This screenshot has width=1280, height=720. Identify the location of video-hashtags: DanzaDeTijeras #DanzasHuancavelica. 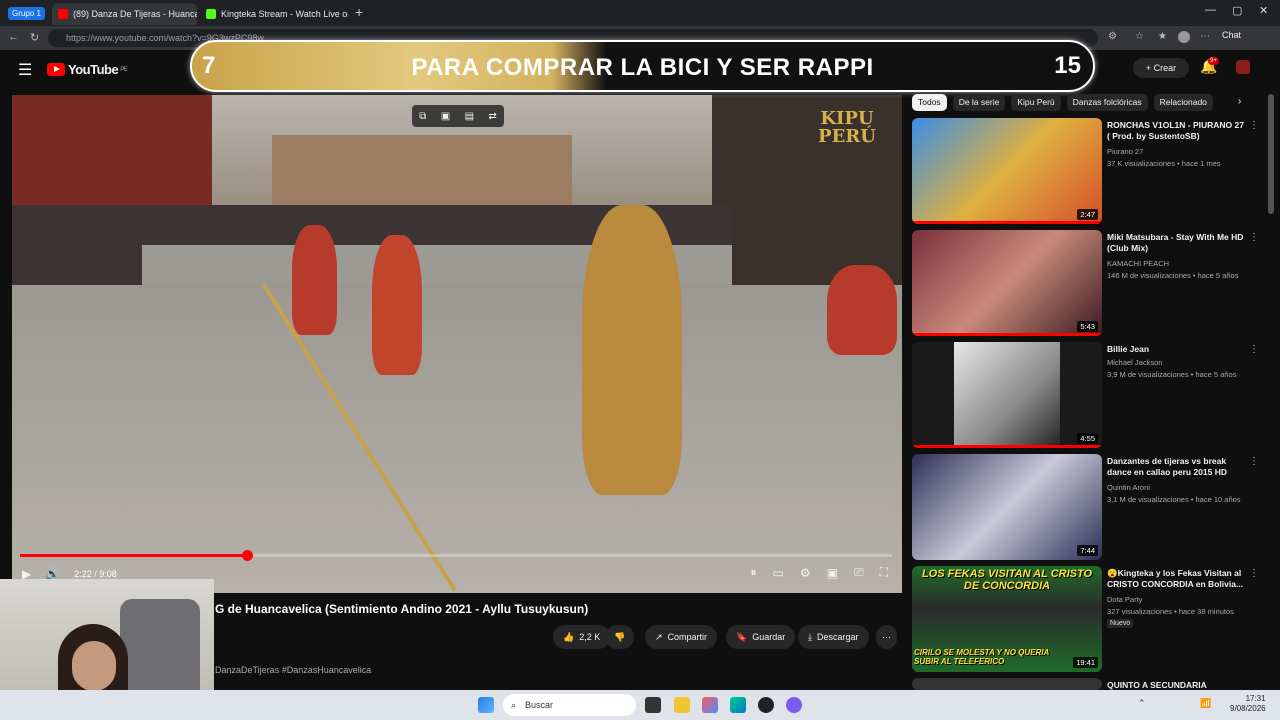
(293, 670).